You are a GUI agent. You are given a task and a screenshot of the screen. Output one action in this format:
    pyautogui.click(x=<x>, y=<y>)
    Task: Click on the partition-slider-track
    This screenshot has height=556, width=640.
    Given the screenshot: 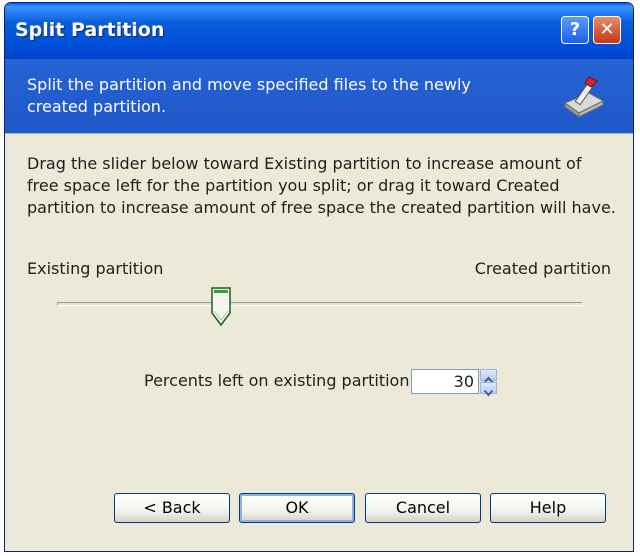 What is the action you would take?
    pyautogui.click(x=320, y=304)
    